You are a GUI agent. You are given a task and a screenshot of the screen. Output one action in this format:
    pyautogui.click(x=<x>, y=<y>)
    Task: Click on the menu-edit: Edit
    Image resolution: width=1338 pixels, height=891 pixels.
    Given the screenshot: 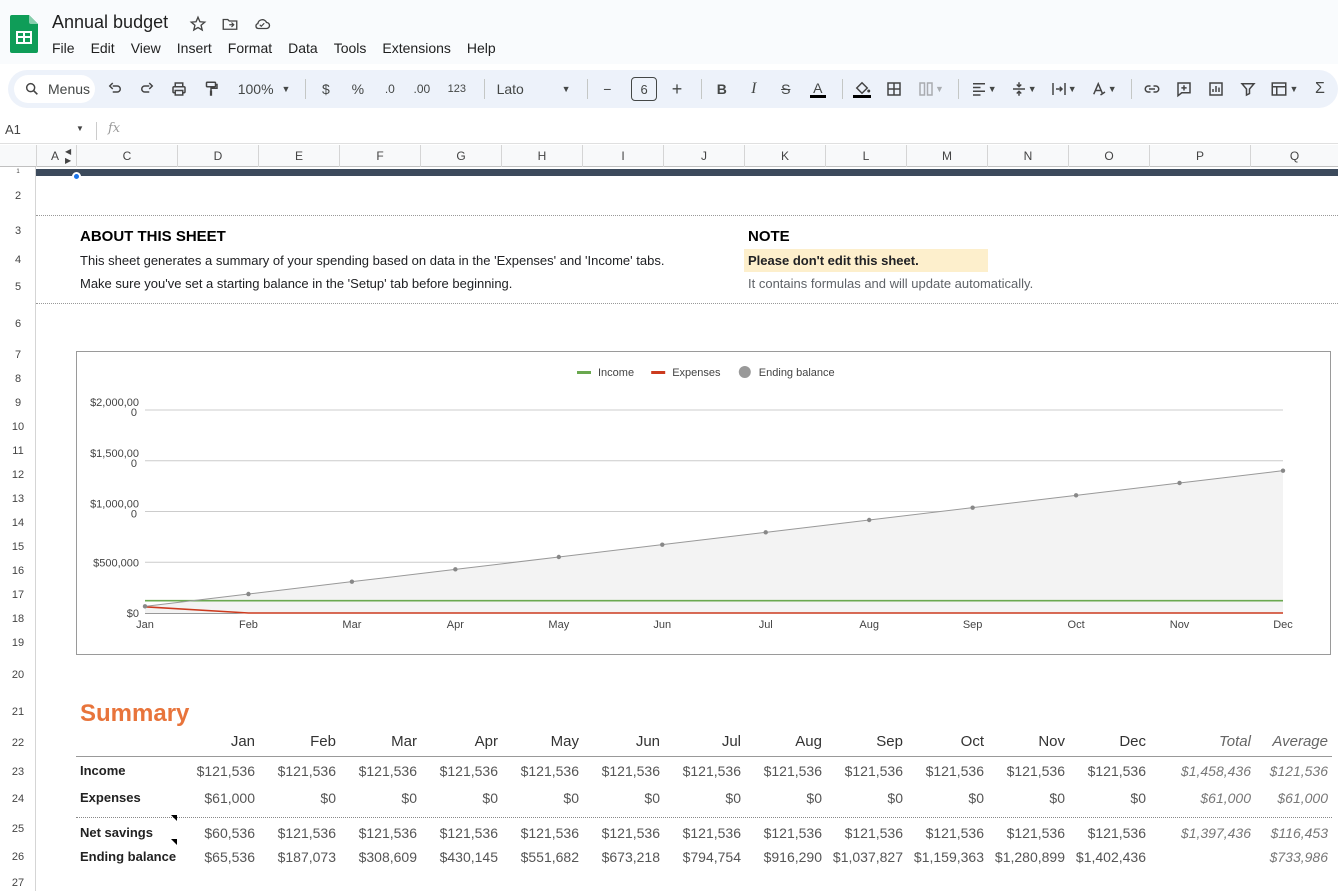 What is the action you would take?
    pyautogui.click(x=103, y=48)
    